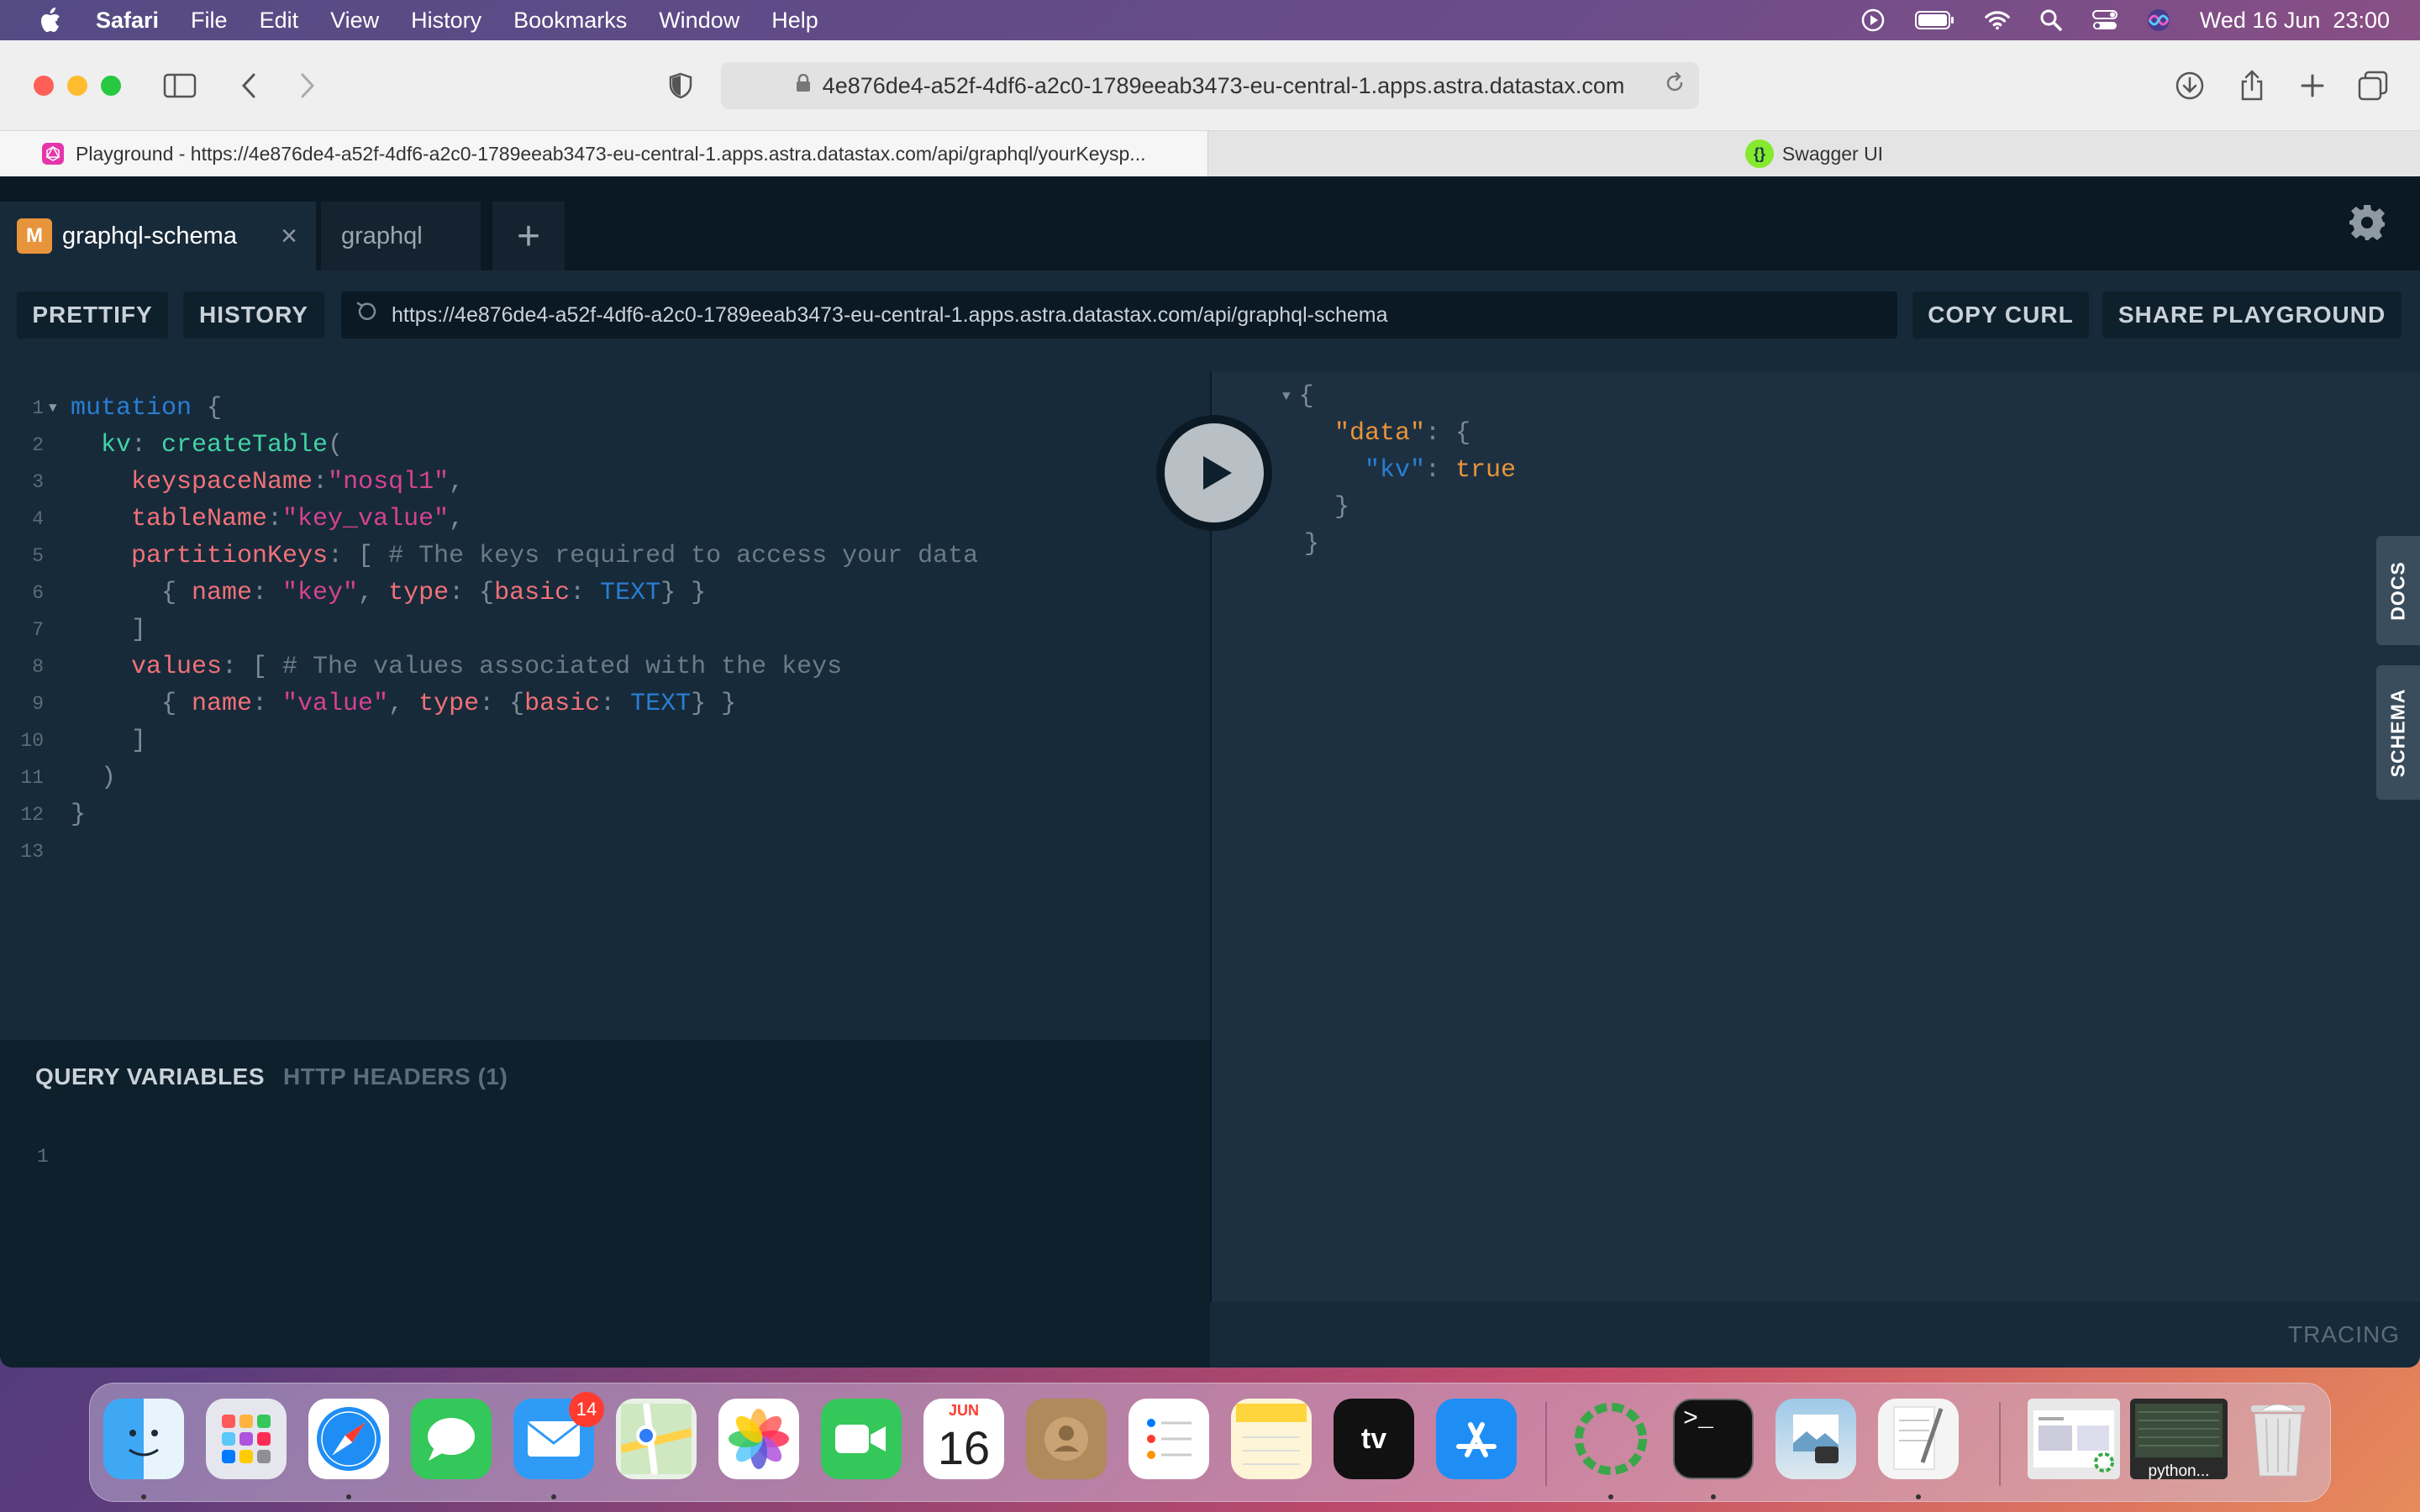  What do you see at coordinates (2104, 20) in the screenshot?
I see `control-center-icon` at bounding box center [2104, 20].